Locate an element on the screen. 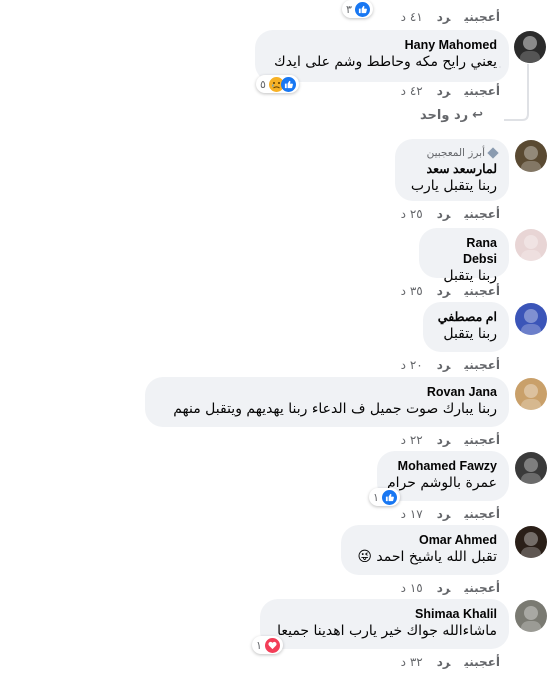 The height and width of the screenshot is (683, 556). comment-text: يعني رايح مكه وحاطط وشم على ايدك is located at coordinates (385, 62).